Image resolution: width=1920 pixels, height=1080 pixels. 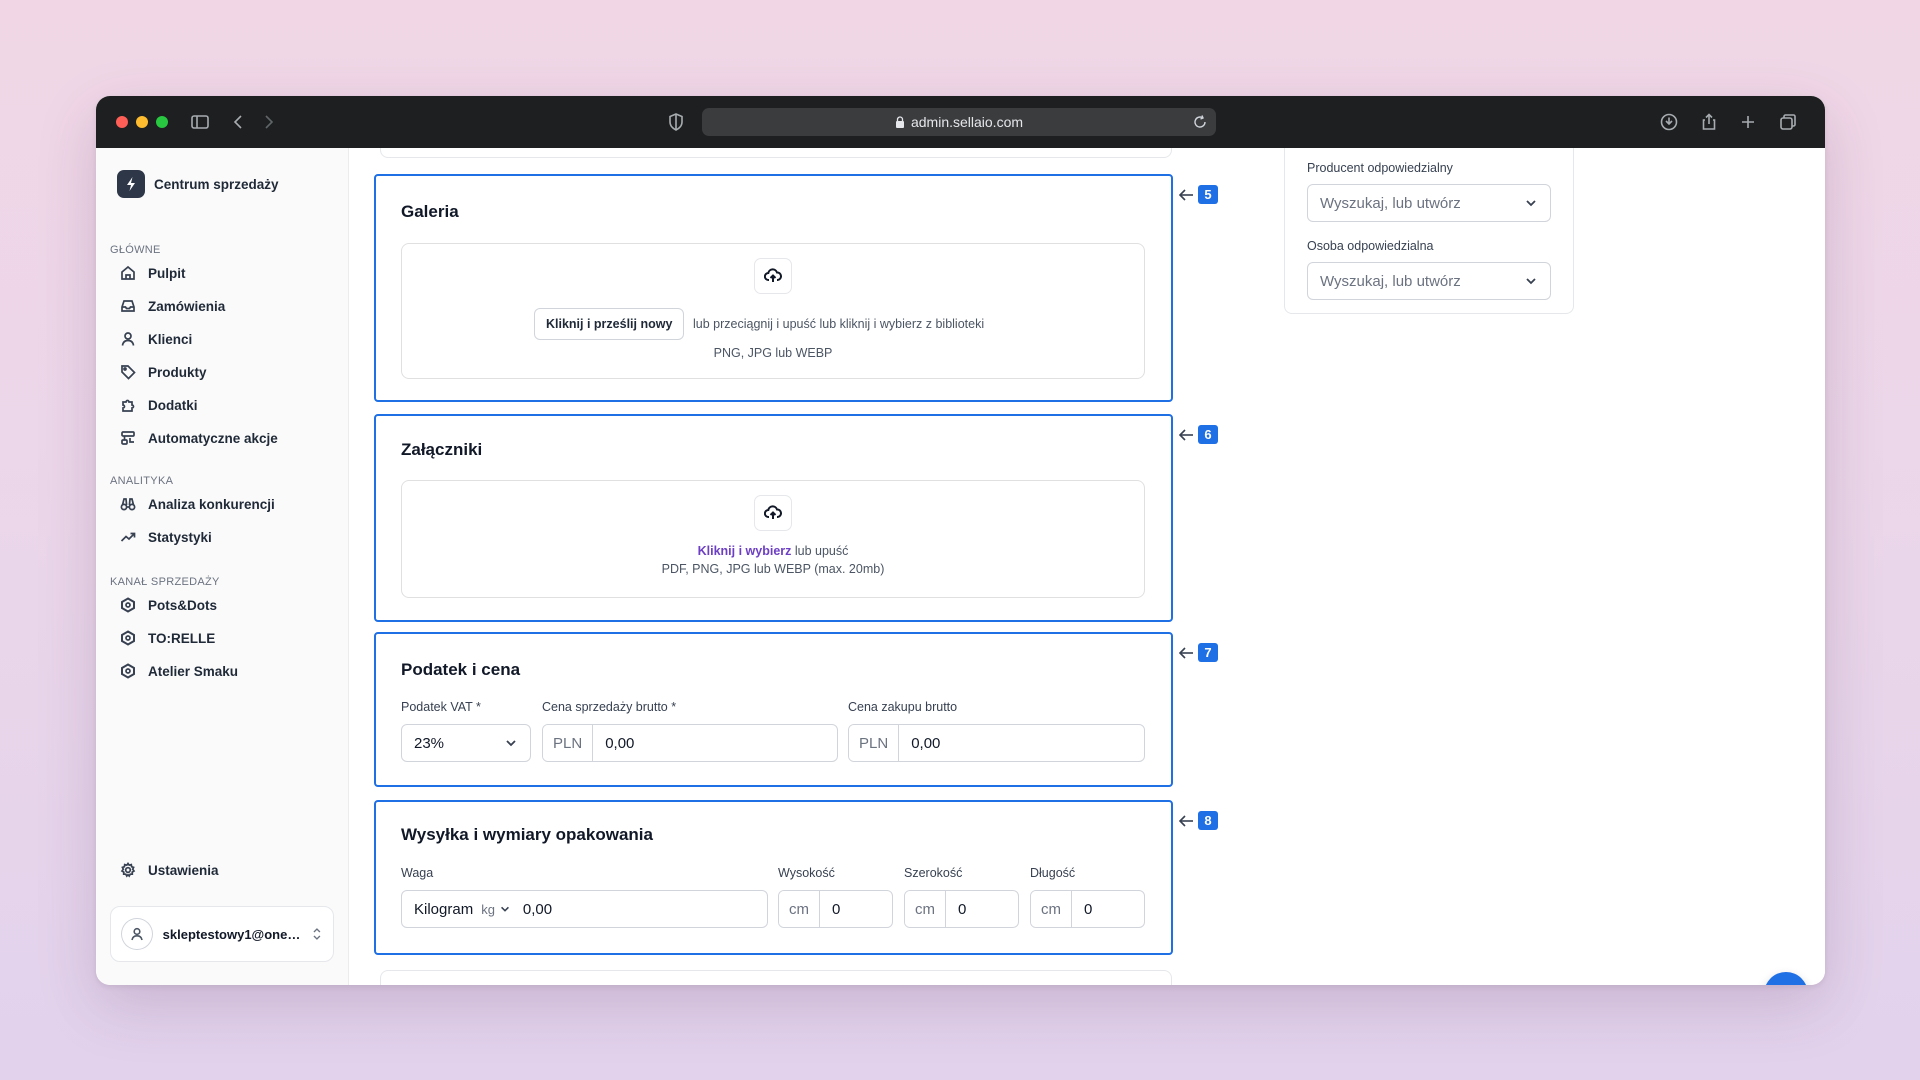 What do you see at coordinates (239, 122) in the screenshot?
I see `back-icon` at bounding box center [239, 122].